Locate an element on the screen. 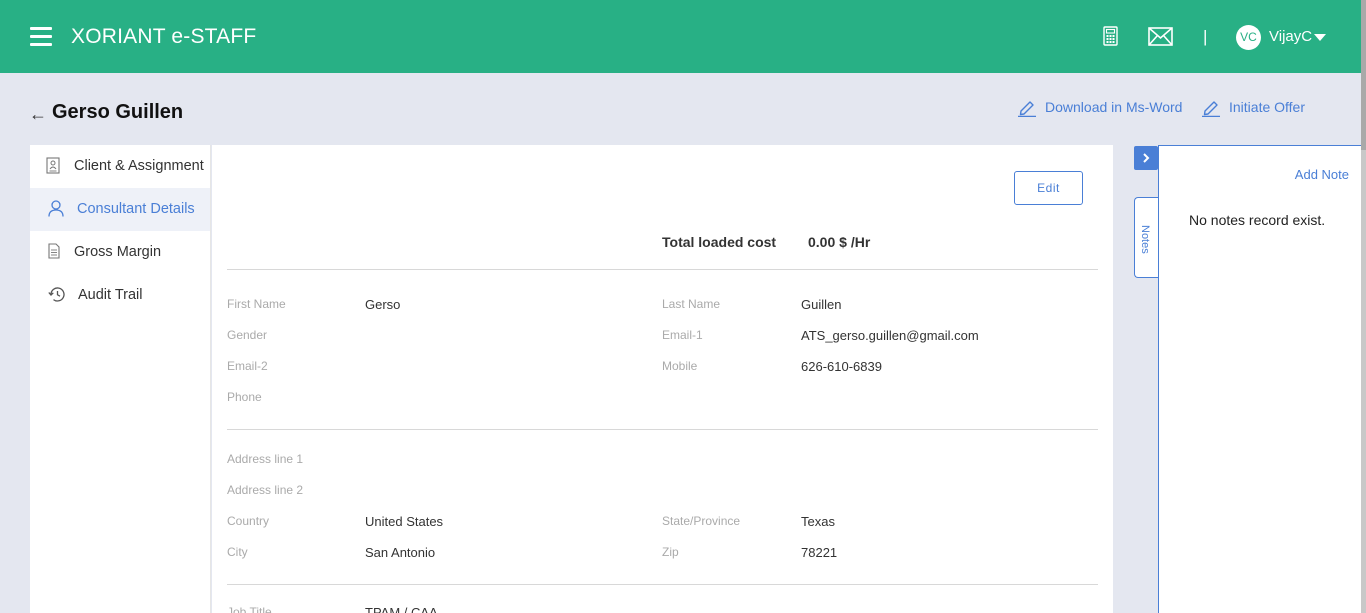 This screenshot has width=1366, height=613. state-label: State/Province is located at coordinates (701, 521).